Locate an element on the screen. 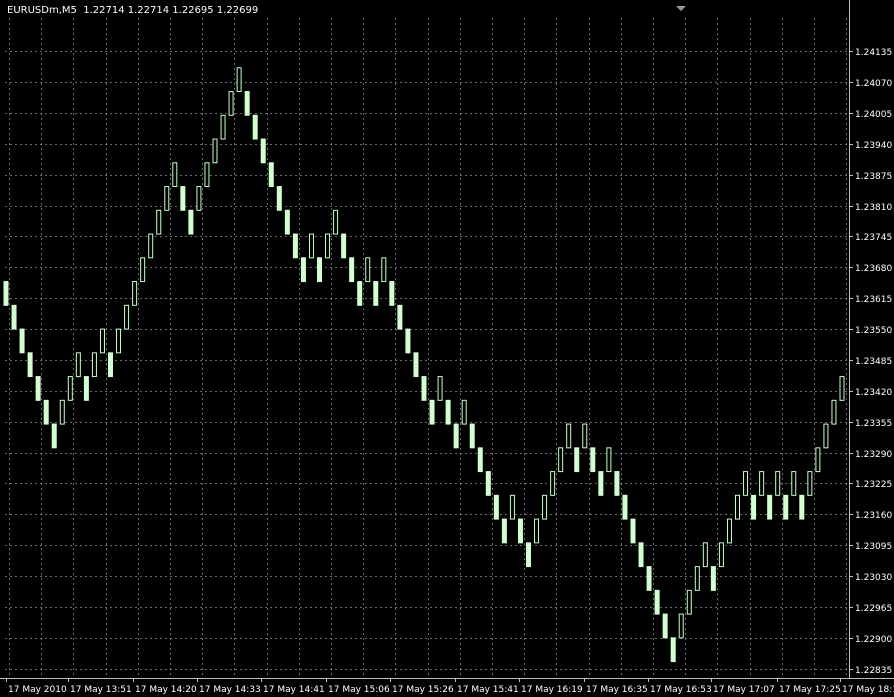  x-tick-label: 17 May 14:20 is located at coordinates (166, 690).